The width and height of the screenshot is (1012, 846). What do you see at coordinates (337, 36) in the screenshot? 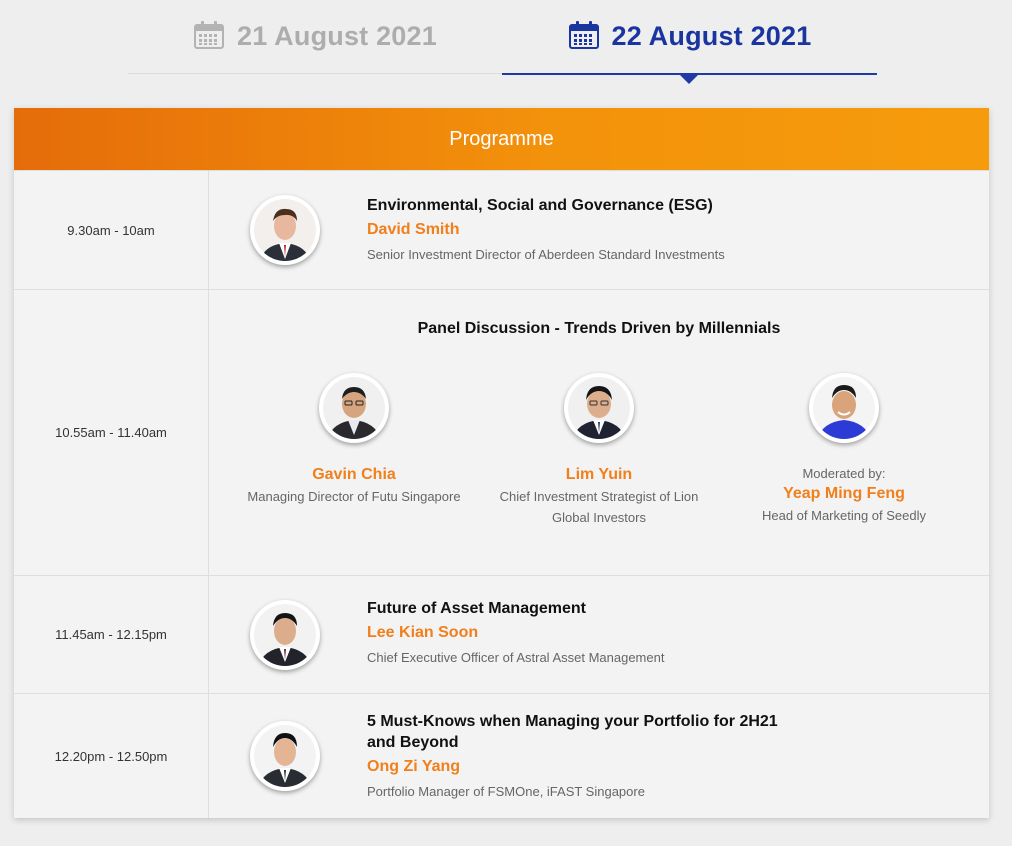
I see `tab-label: 21 August 2021` at bounding box center [337, 36].